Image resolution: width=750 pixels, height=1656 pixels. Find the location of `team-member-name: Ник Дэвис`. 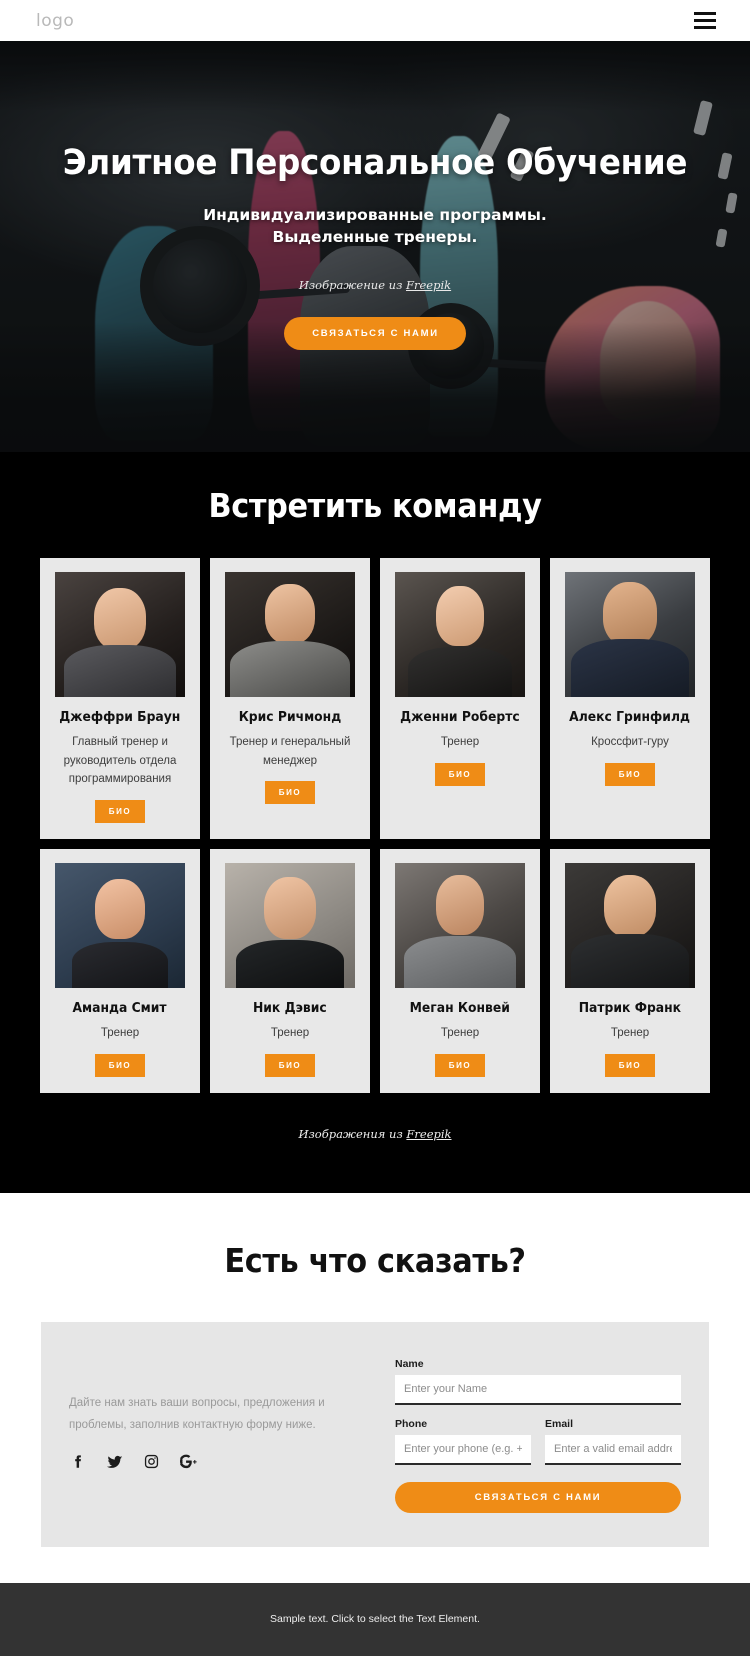

team-member-name: Ник Дэвис is located at coordinates (290, 1008).